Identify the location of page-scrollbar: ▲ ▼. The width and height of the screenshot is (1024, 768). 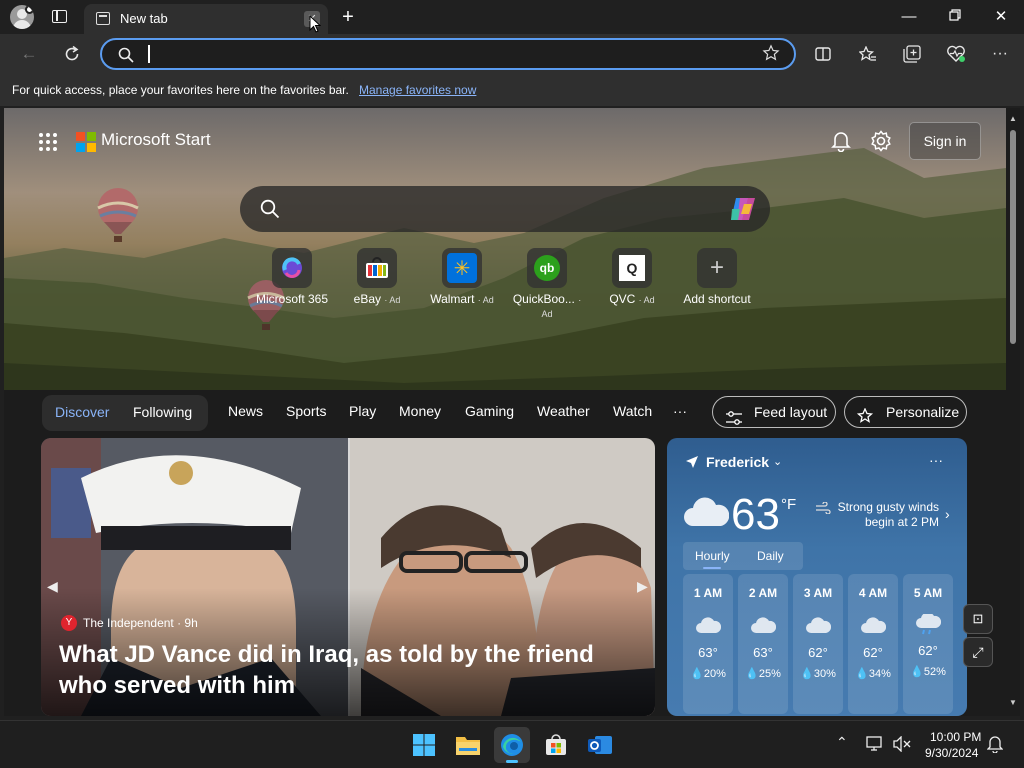
(1013, 412).